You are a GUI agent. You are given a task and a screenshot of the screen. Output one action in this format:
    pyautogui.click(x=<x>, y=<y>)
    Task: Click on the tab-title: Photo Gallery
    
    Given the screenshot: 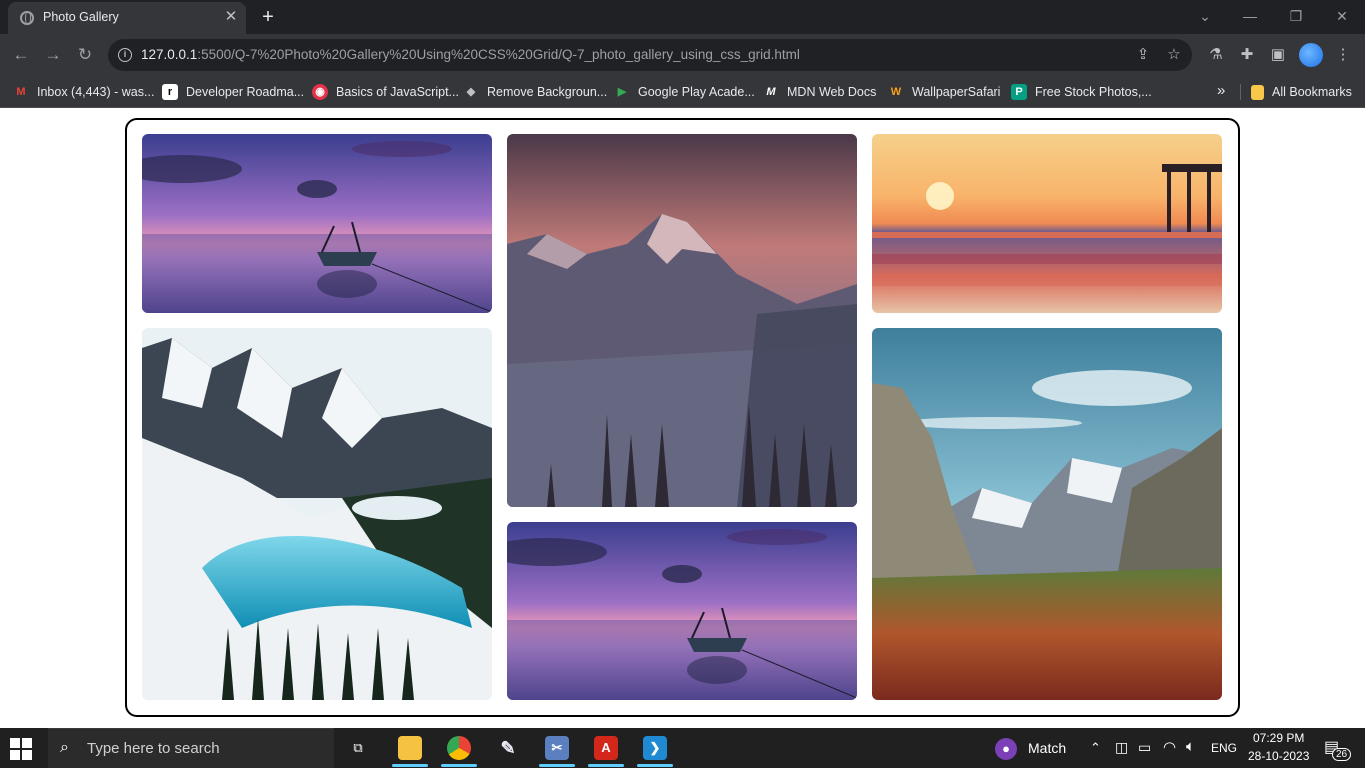 What is the action you would take?
    pyautogui.click(x=81, y=17)
    